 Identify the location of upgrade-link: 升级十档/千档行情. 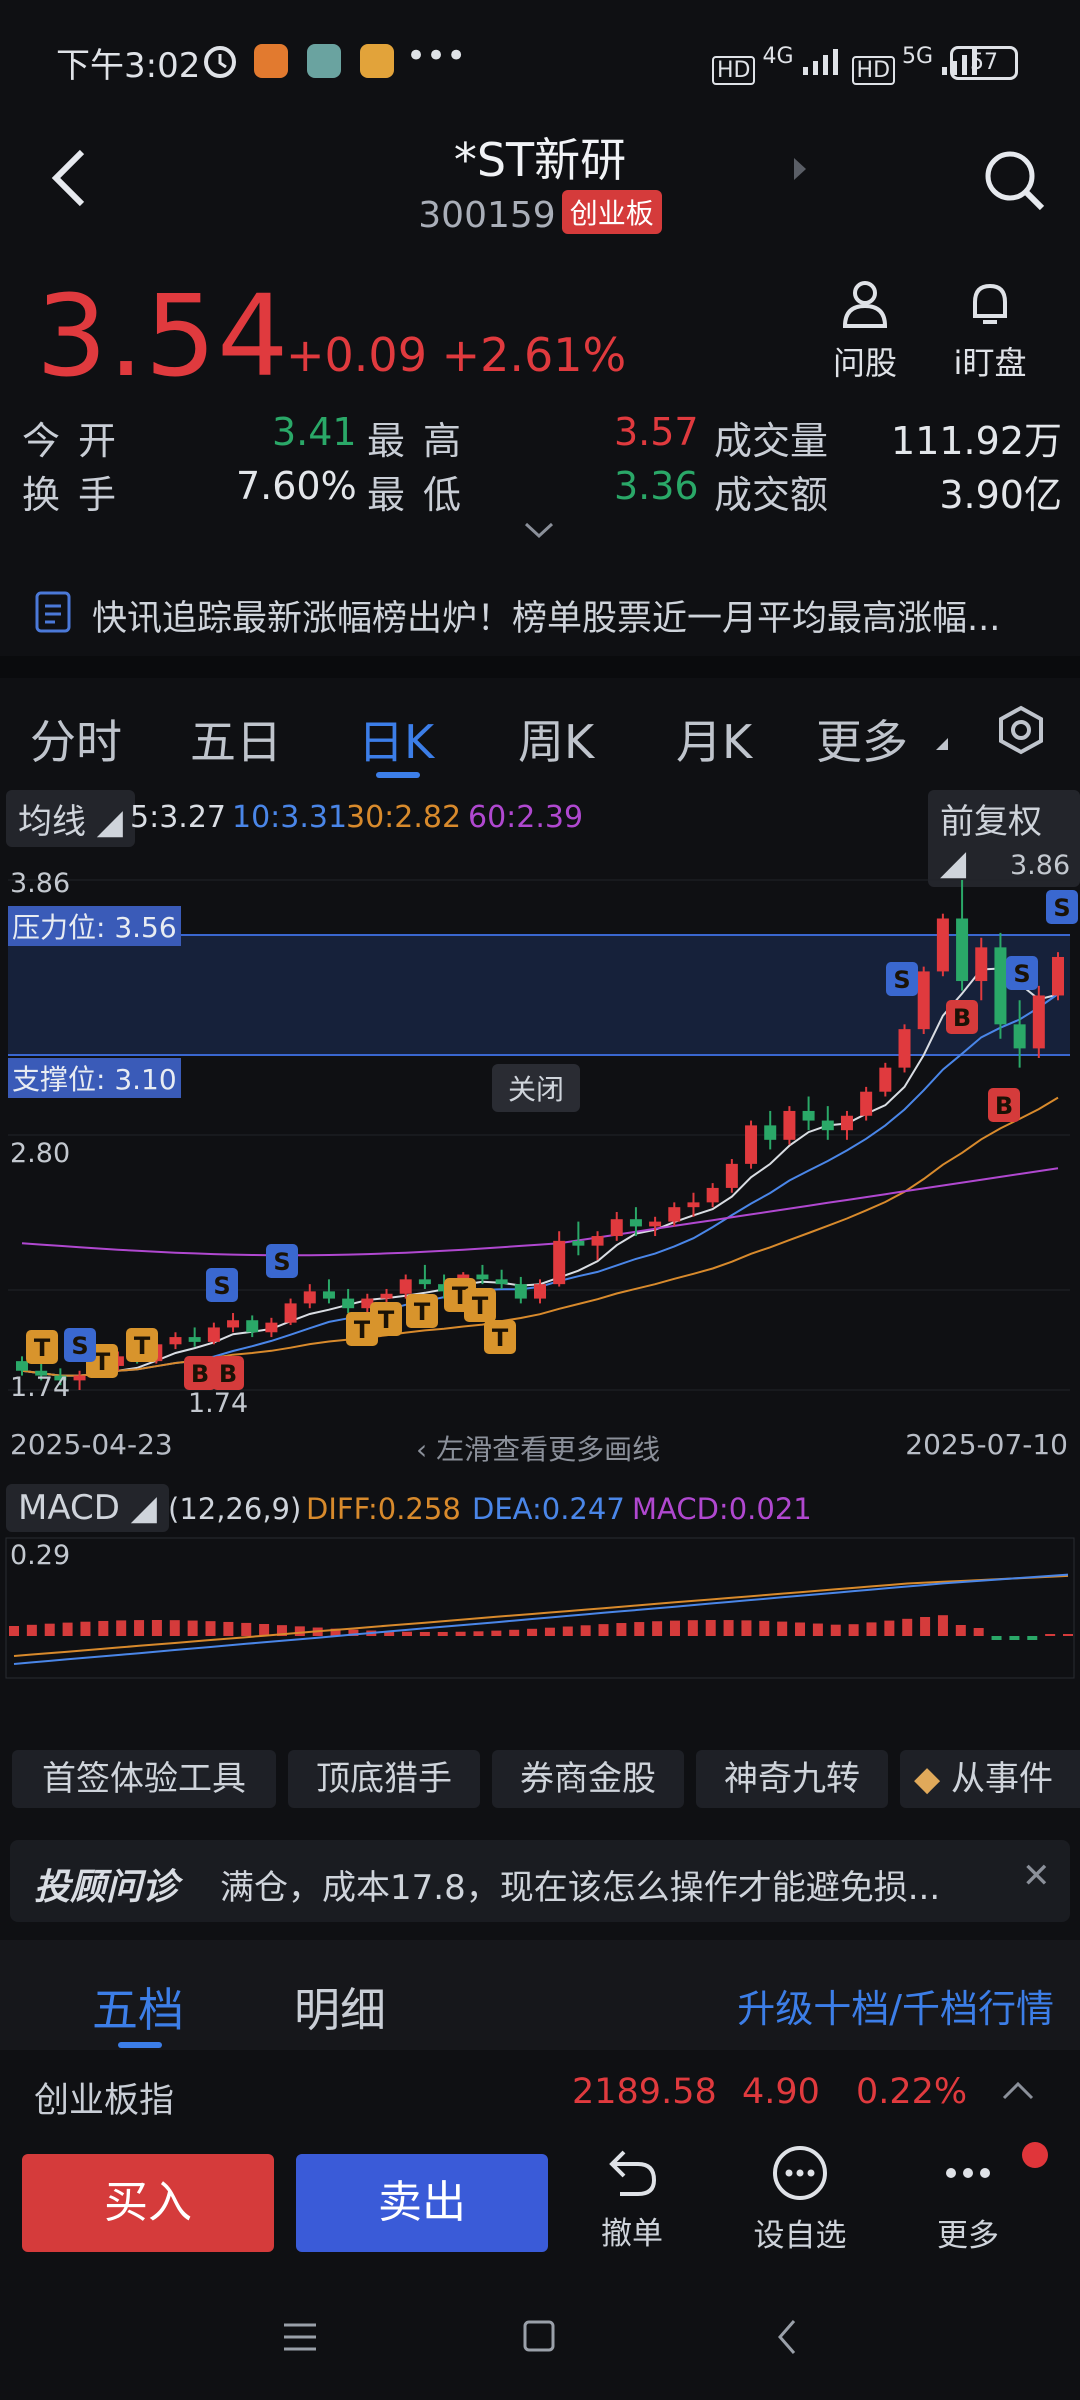
(895, 2005).